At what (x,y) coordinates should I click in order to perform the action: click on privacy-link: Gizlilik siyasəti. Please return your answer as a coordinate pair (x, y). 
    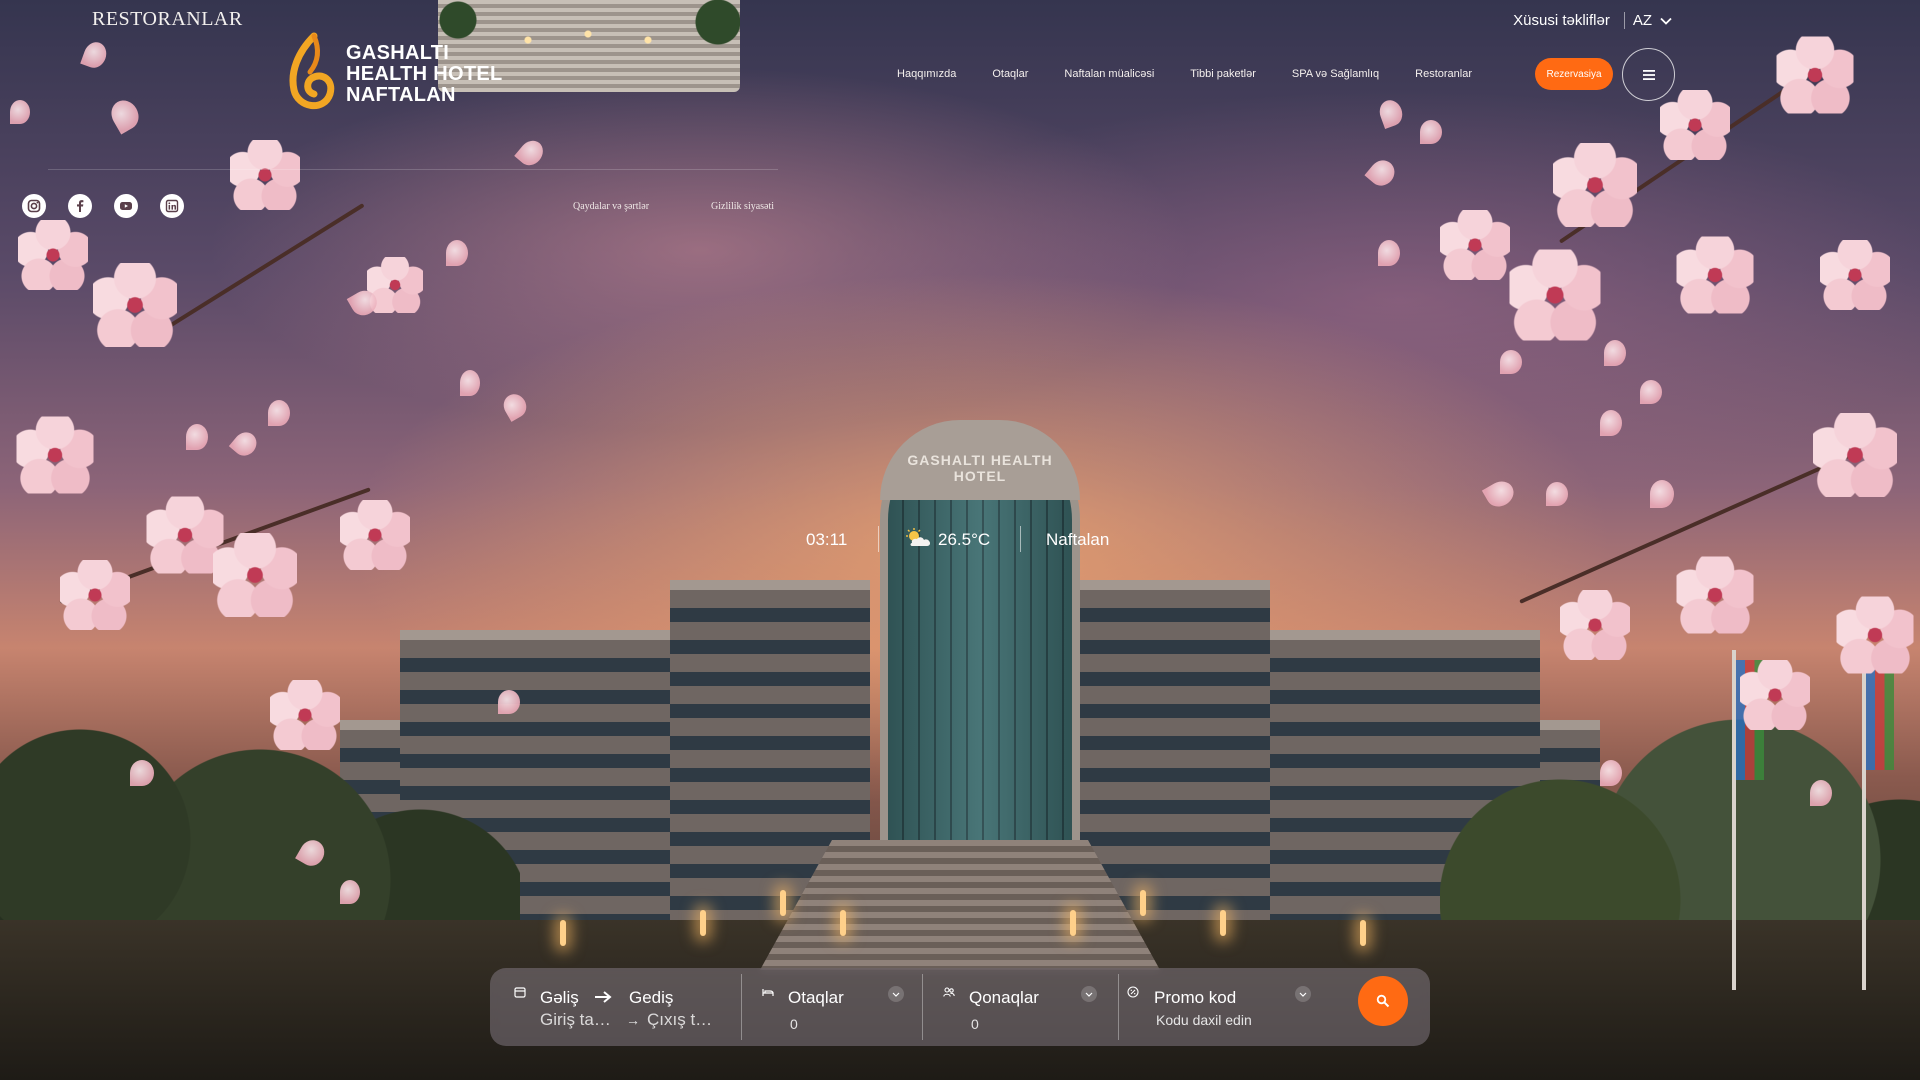
    Looking at the image, I should click on (742, 206).